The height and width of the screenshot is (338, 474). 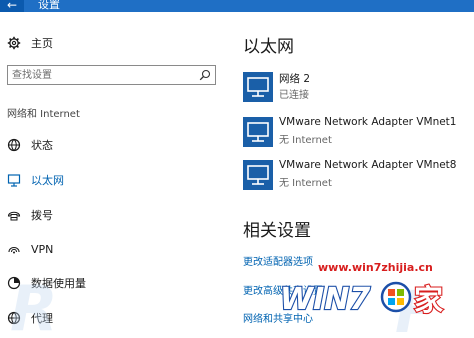 I want to click on related-settings-title: 相关设置, so click(x=277, y=231).